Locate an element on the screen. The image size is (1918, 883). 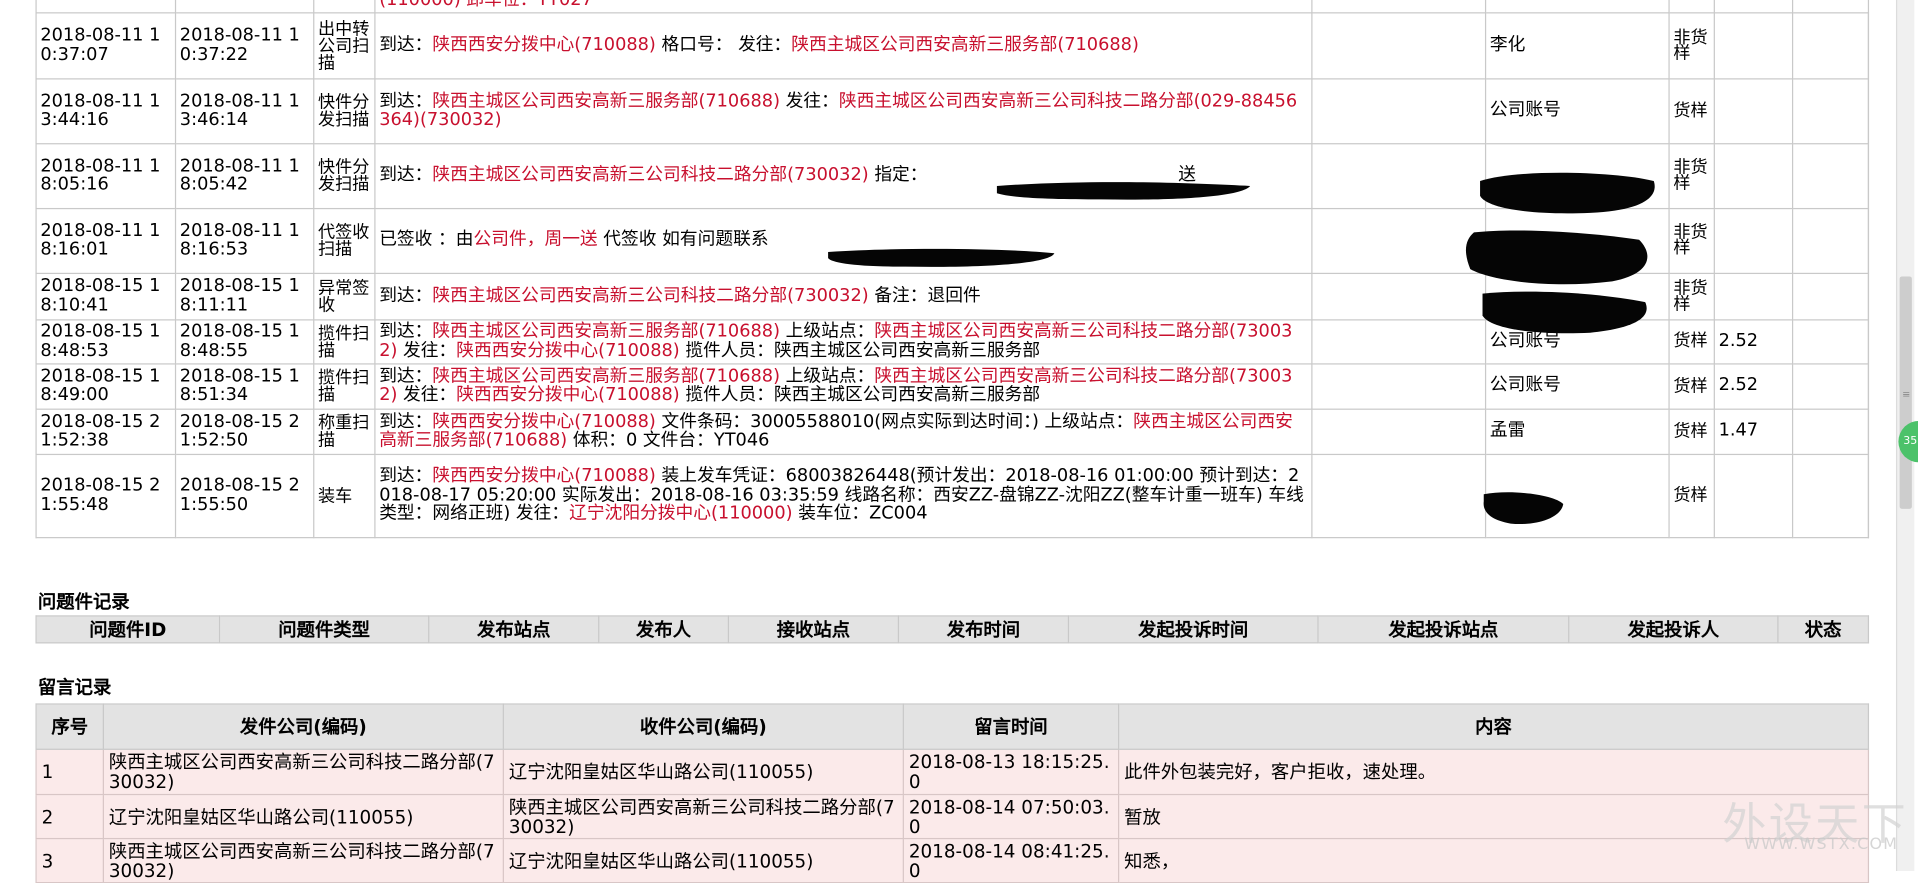
column-header: 发布时间 is located at coordinates (983, 629).